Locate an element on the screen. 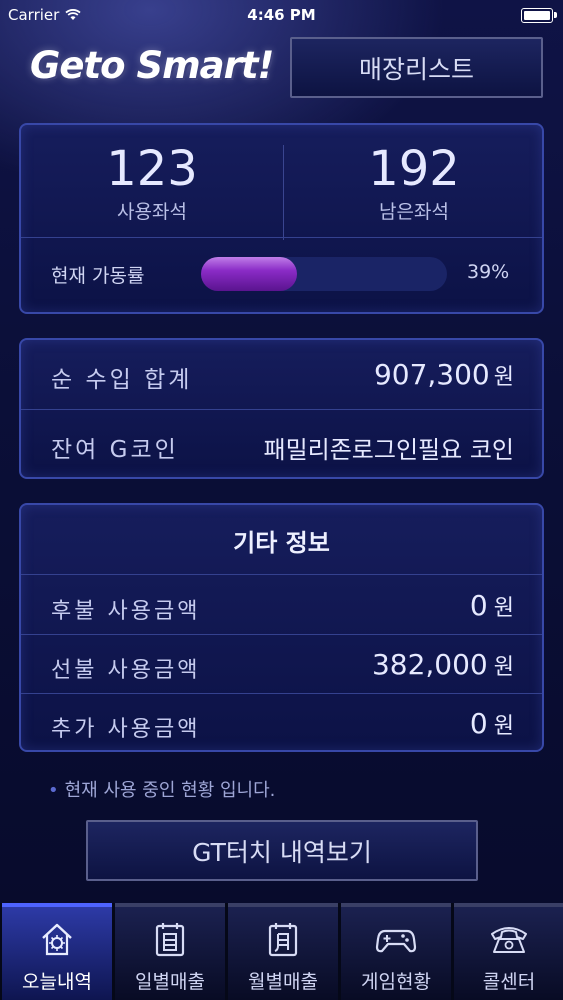  net-income-value-group: 907,300 원 is located at coordinates (444, 374).